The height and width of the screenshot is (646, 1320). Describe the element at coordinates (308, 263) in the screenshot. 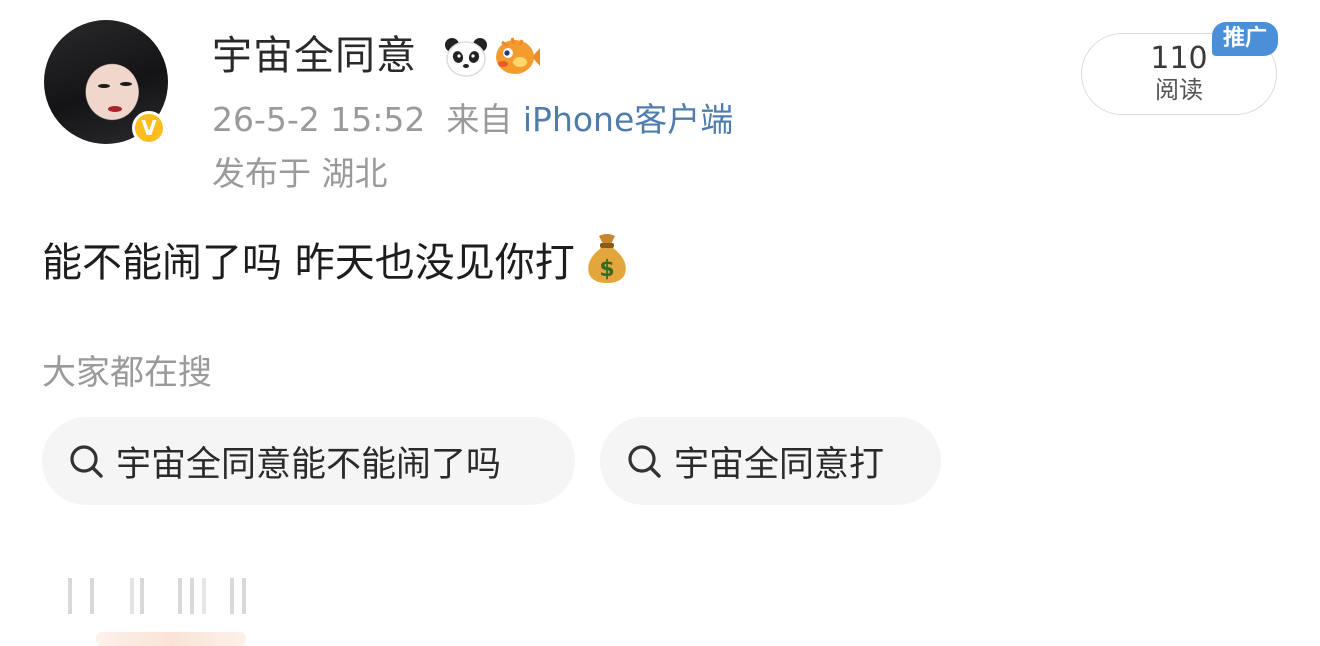

I see `post-body: 能不能闹了吗 昨天也没见你打` at that location.